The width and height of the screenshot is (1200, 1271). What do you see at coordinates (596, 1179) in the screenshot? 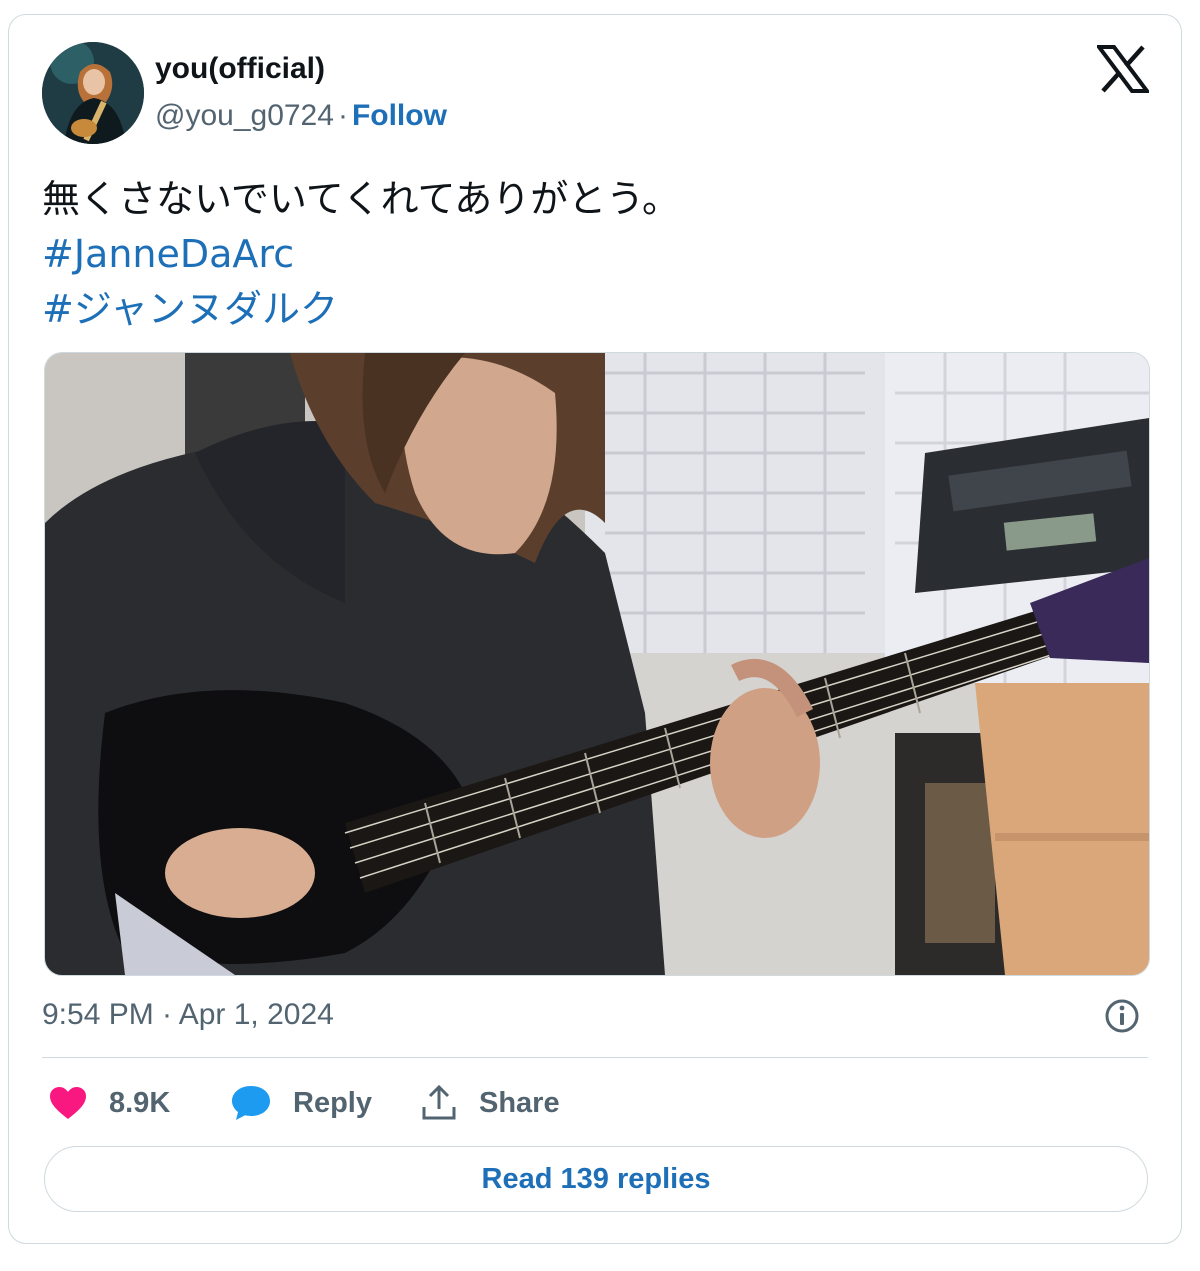
I see `read-replies-button: Read 139 replies` at bounding box center [596, 1179].